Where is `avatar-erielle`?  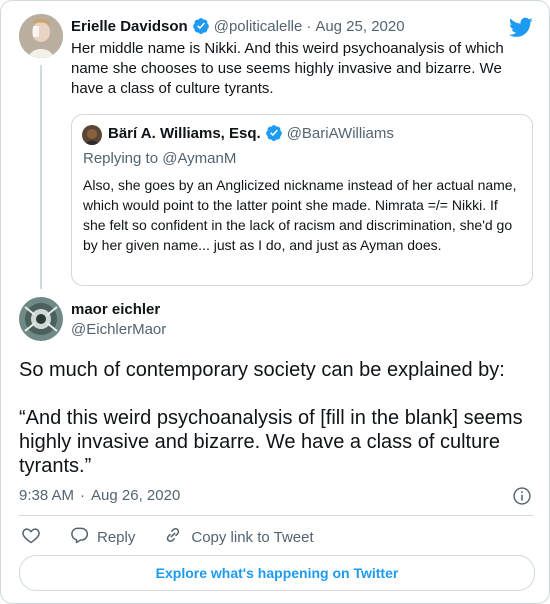 avatar-erielle is located at coordinates (41, 36).